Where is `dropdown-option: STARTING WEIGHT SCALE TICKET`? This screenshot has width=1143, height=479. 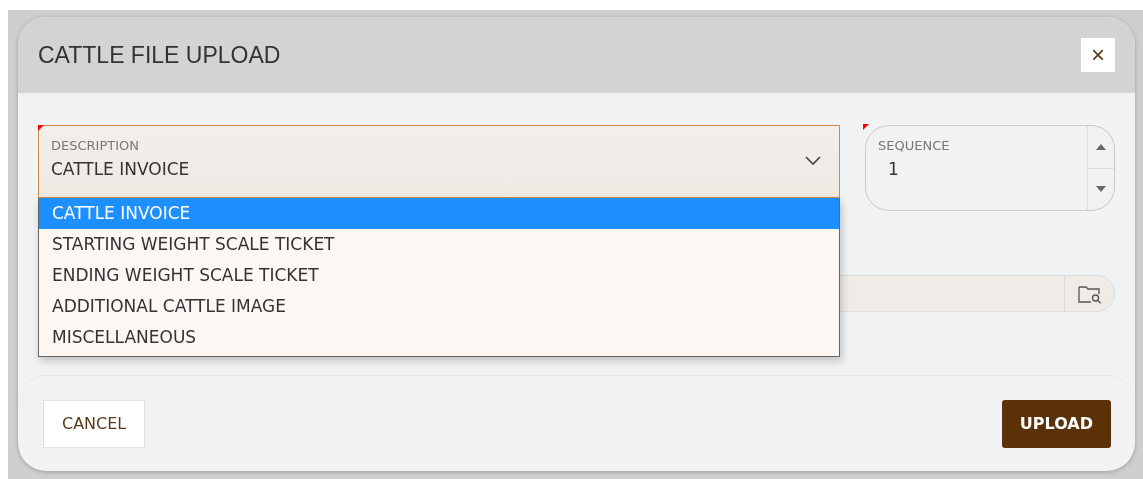
dropdown-option: STARTING WEIGHT SCALE TICKET is located at coordinates (439, 244).